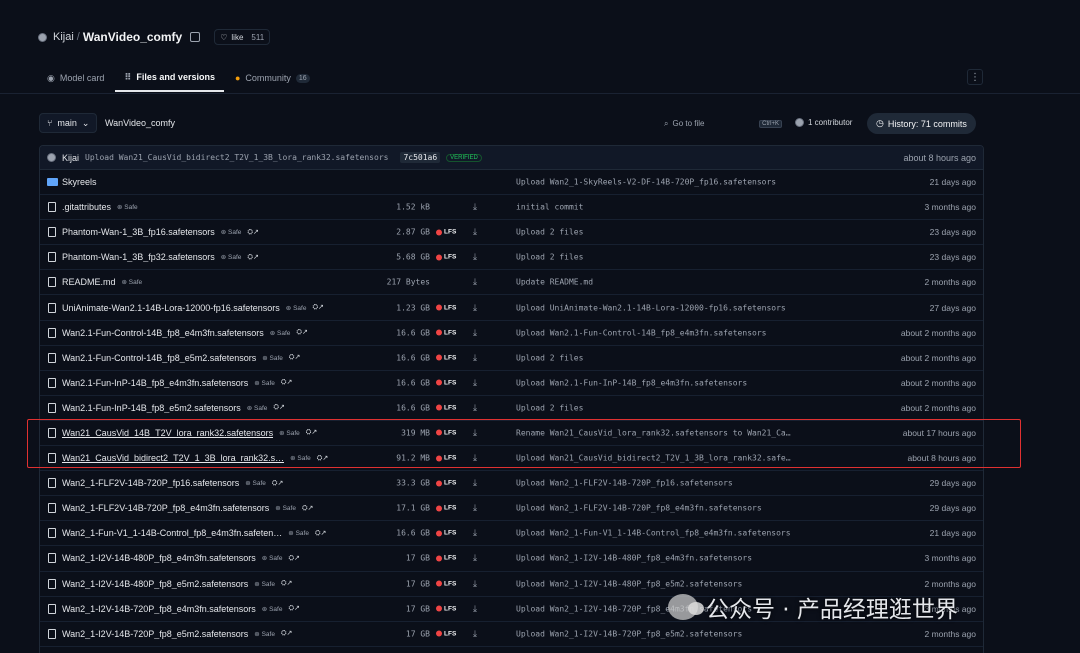 The height and width of the screenshot is (653, 1080). Describe the element at coordinates (70, 158) in the screenshot. I see `commit-author: Kijai` at that location.